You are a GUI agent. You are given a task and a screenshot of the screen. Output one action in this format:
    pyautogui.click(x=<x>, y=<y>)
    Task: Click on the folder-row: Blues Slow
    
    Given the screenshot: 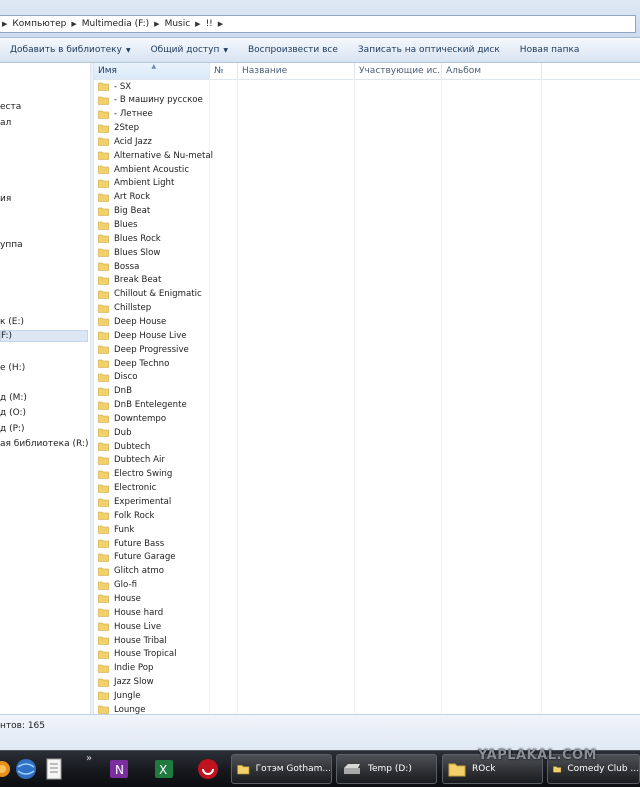 What is the action you would take?
    pyautogui.click(x=153, y=252)
    